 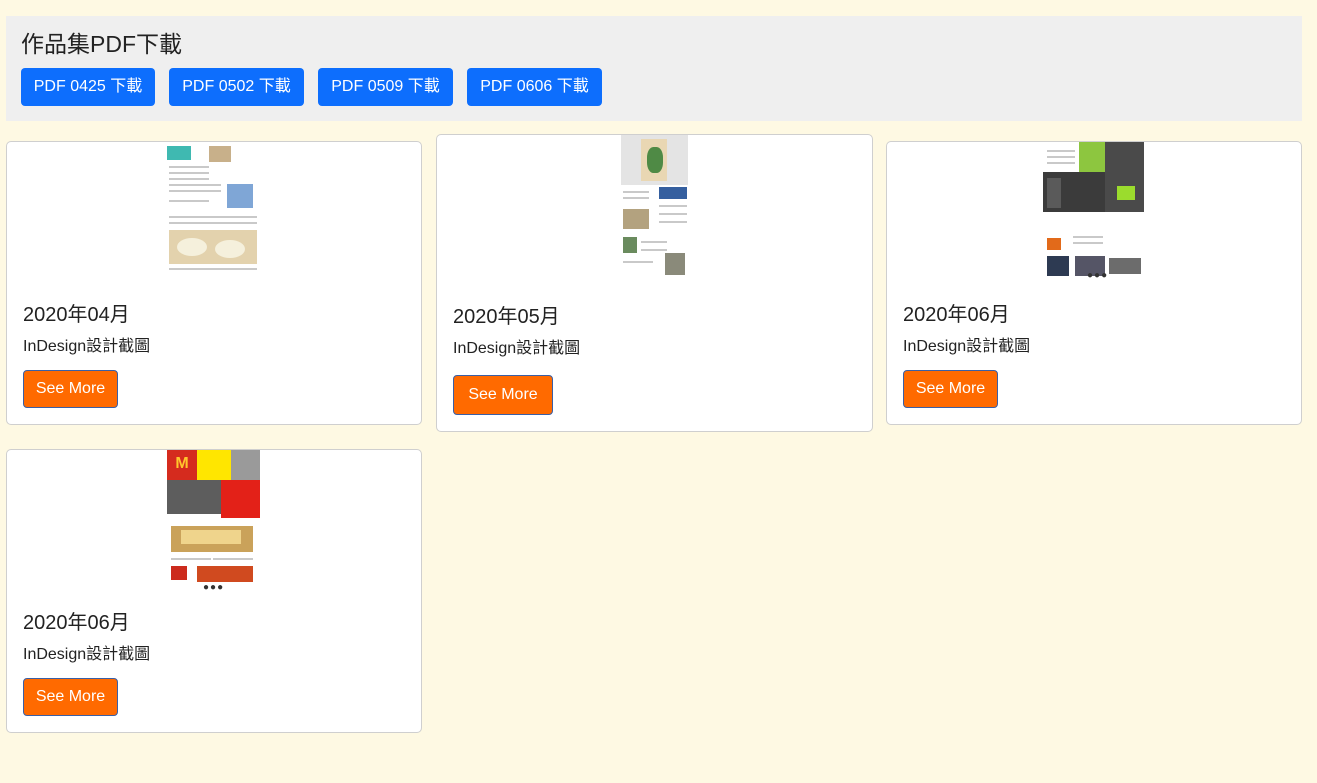 What do you see at coordinates (214, 591) in the screenshot?
I see `portfolio-card: M ●●● 2020年06月 InDesign設計截圖 See More` at bounding box center [214, 591].